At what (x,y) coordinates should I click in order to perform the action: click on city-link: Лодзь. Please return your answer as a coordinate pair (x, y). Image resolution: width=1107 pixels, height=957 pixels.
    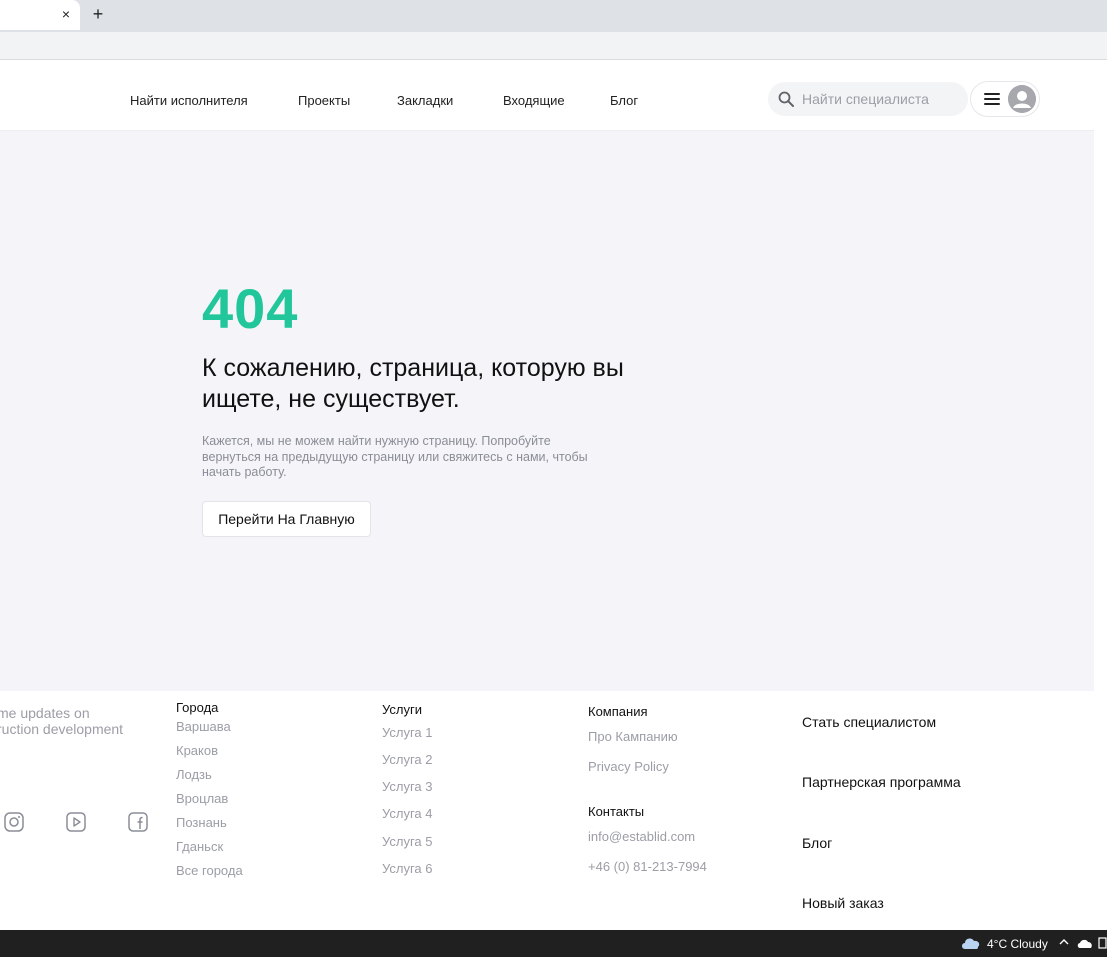
    Looking at the image, I should click on (194, 774).